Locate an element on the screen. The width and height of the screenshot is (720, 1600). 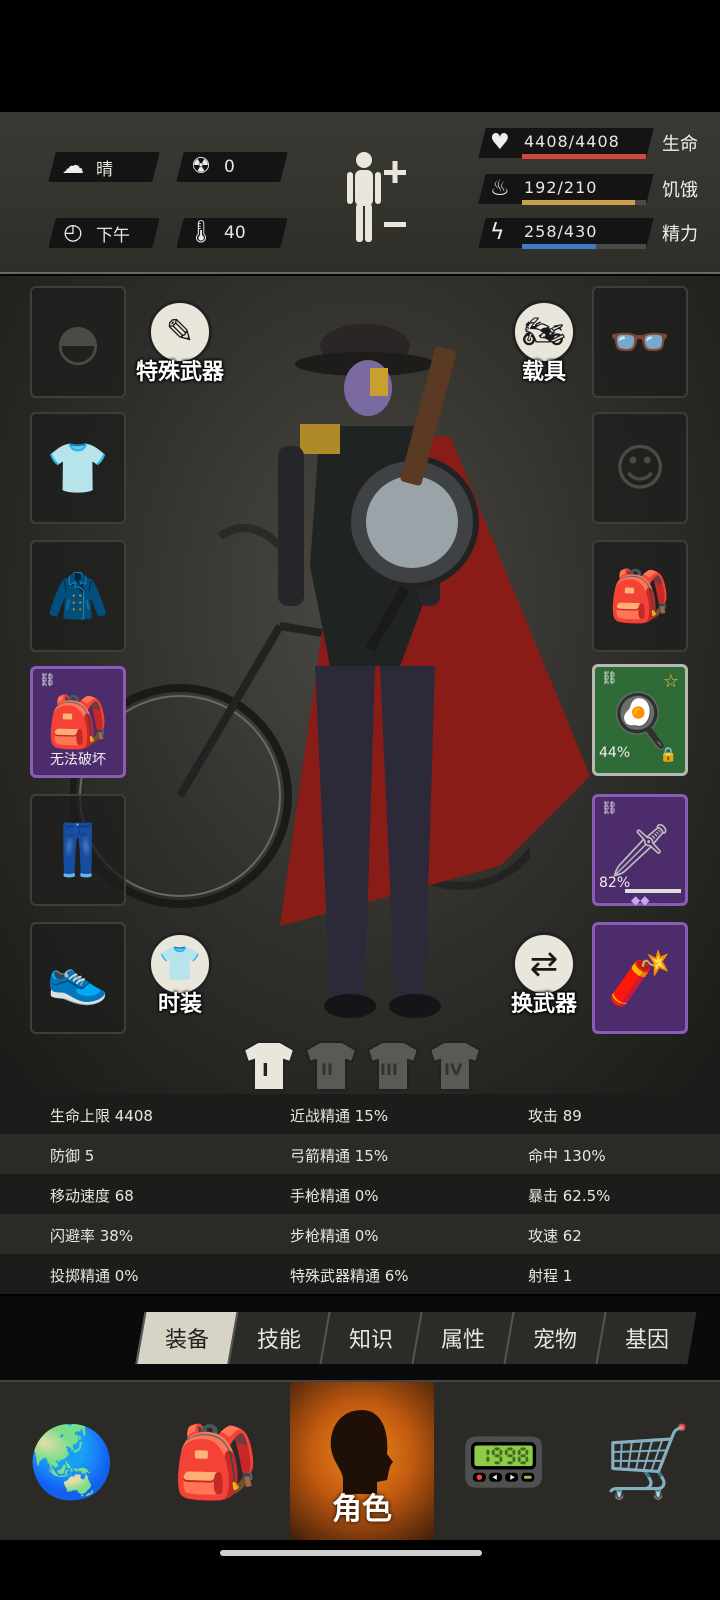
tab-genes: 基因 is located at coordinates (646, 1338).